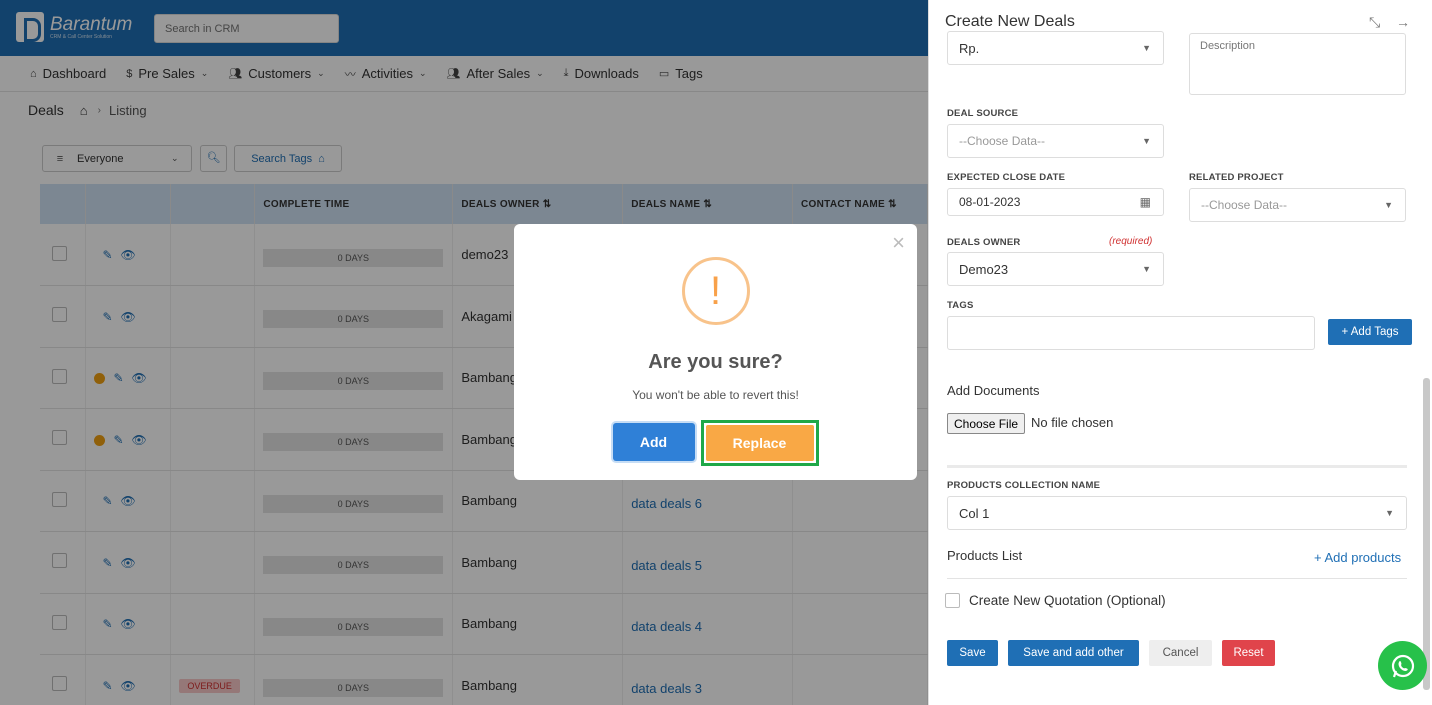 This screenshot has height=705, width=1432. What do you see at coordinates (990, 202) in the screenshot?
I see `close-date-value: 08-01-2023` at bounding box center [990, 202].